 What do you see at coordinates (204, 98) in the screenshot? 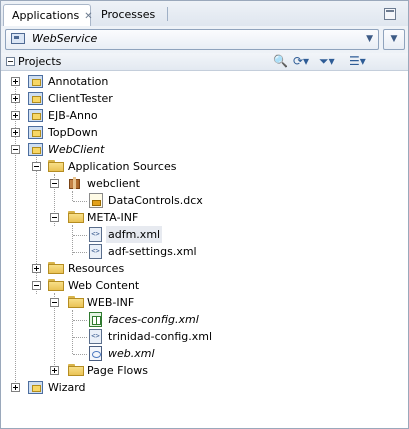
I see `tree-node-clienttester: ClientTester` at bounding box center [204, 98].